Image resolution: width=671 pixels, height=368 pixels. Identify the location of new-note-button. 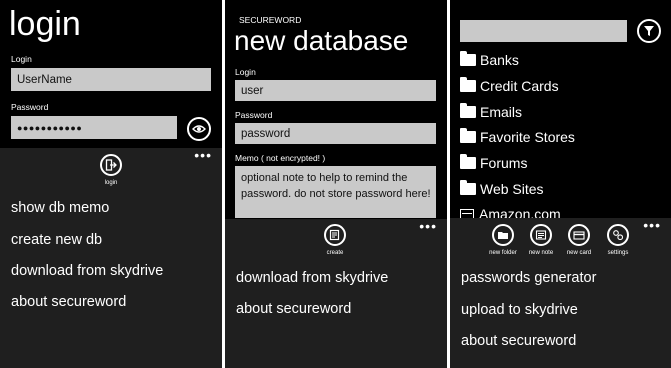
(541, 235).